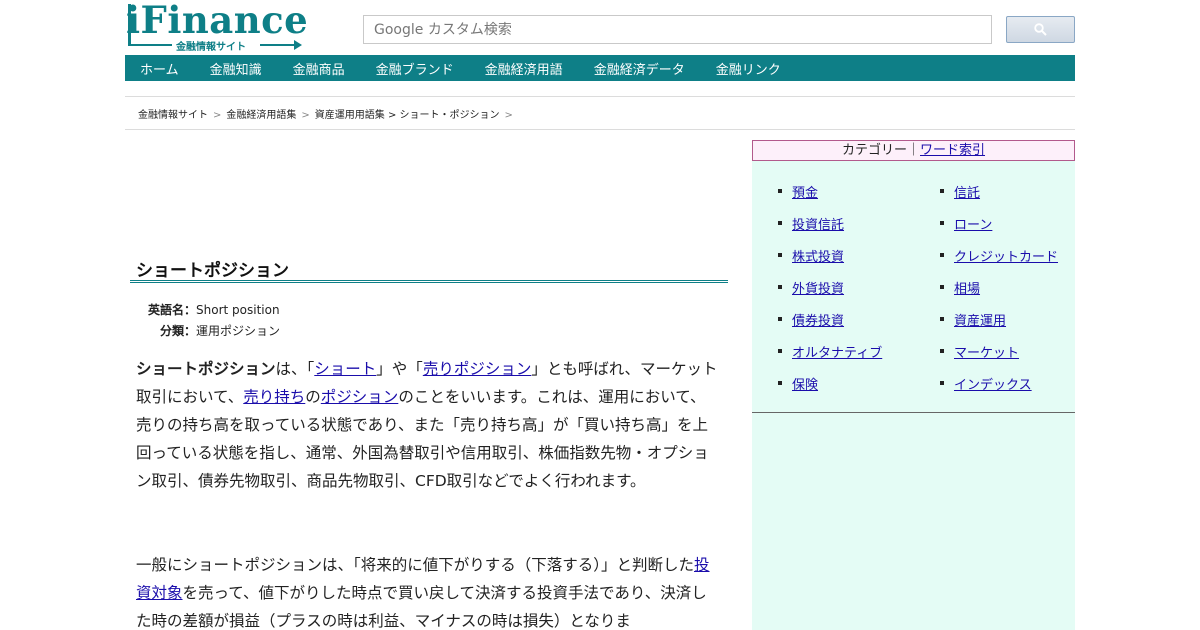  What do you see at coordinates (449, 115) in the screenshot?
I see `breadcrumb-current: ショート・ポジション` at bounding box center [449, 115].